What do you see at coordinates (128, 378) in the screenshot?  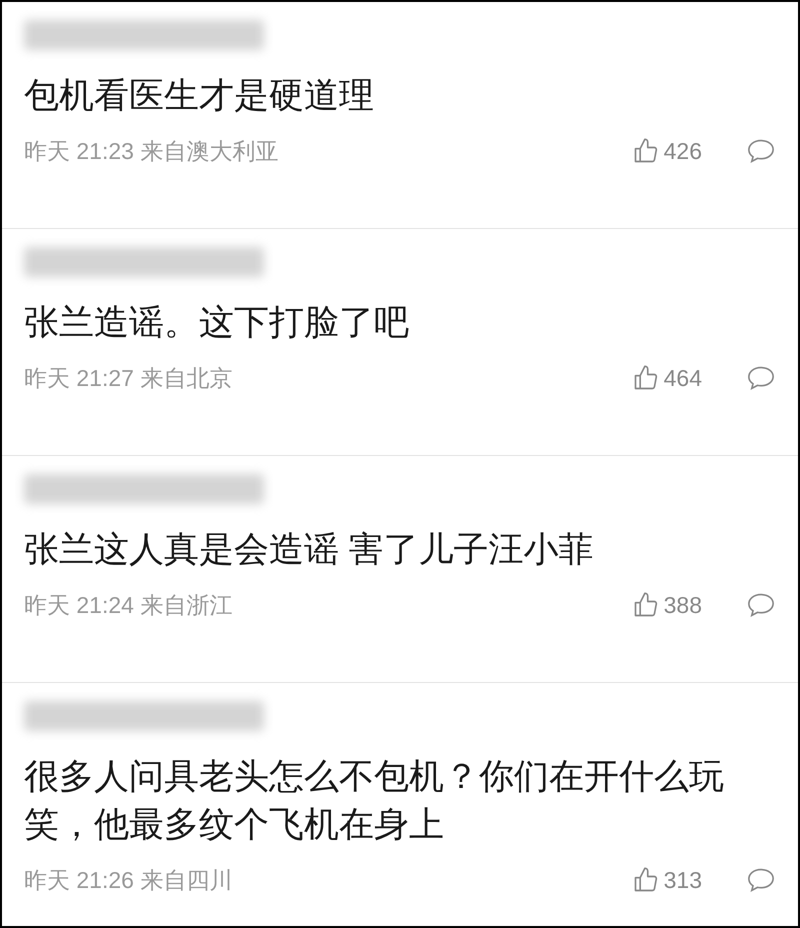 I see `comment-time-location: 昨天 21:27 来自北京` at bounding box center [128, 378].